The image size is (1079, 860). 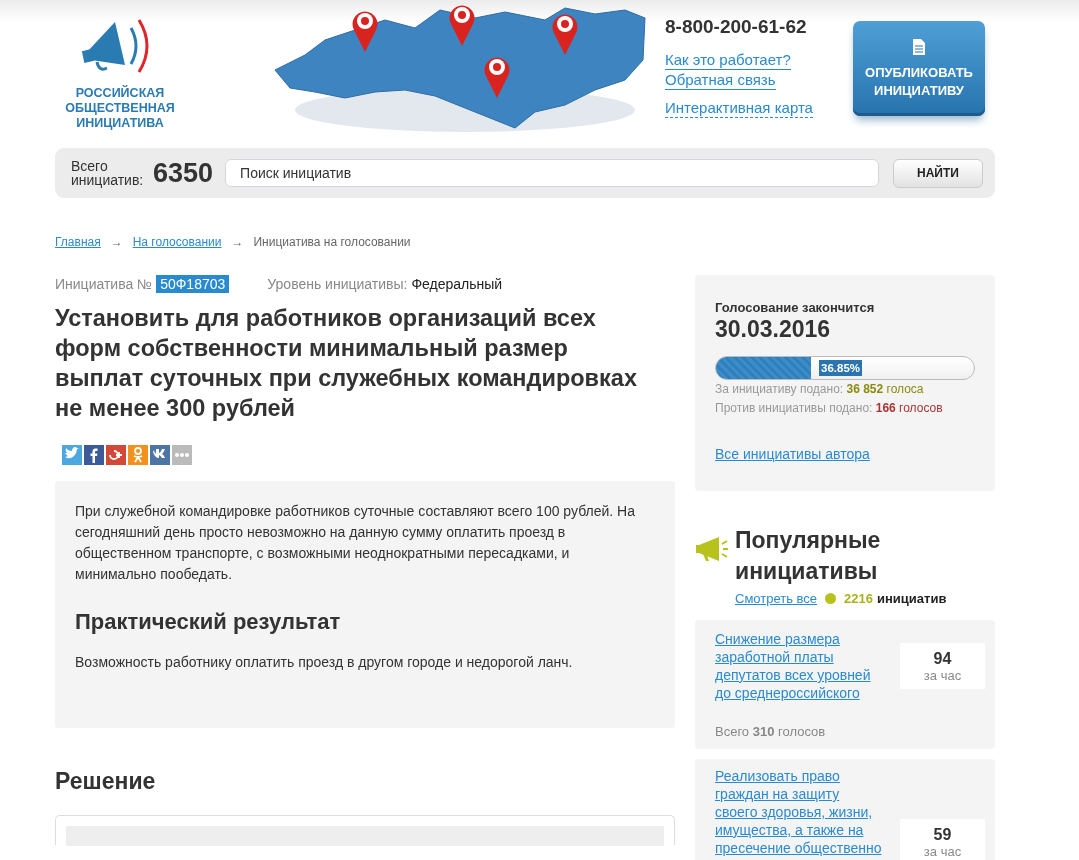 I want to click on level-label: Уровень инициативы:, so click(x=337, y=284).